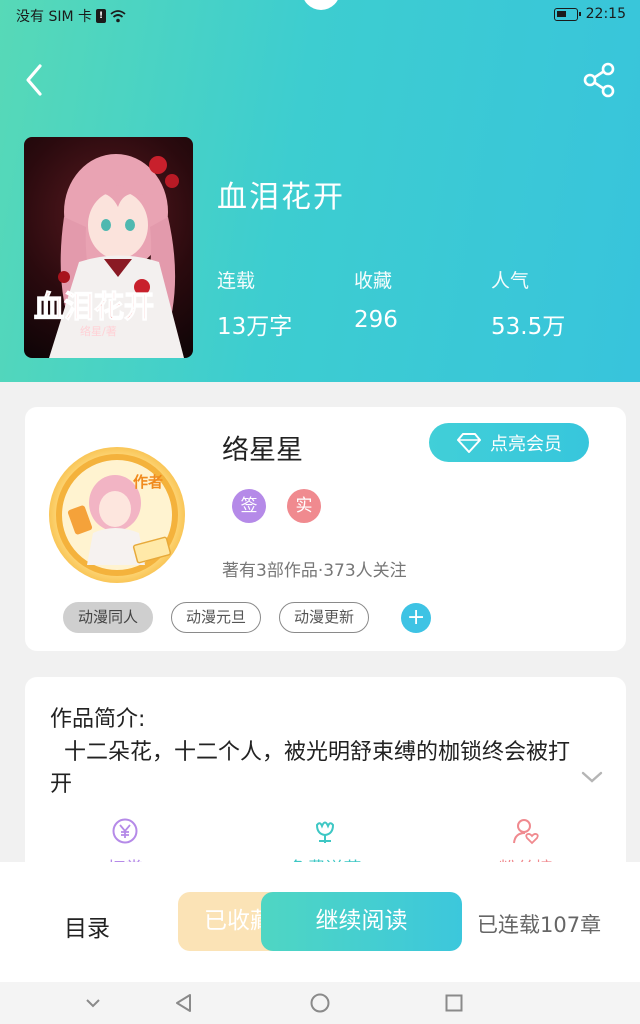 The height and width of the screenshot is (1024, 640). Describe the element at coordinates (526, 444) in the screenshot. I see `vip-button-label: 点亮会员` at that location.